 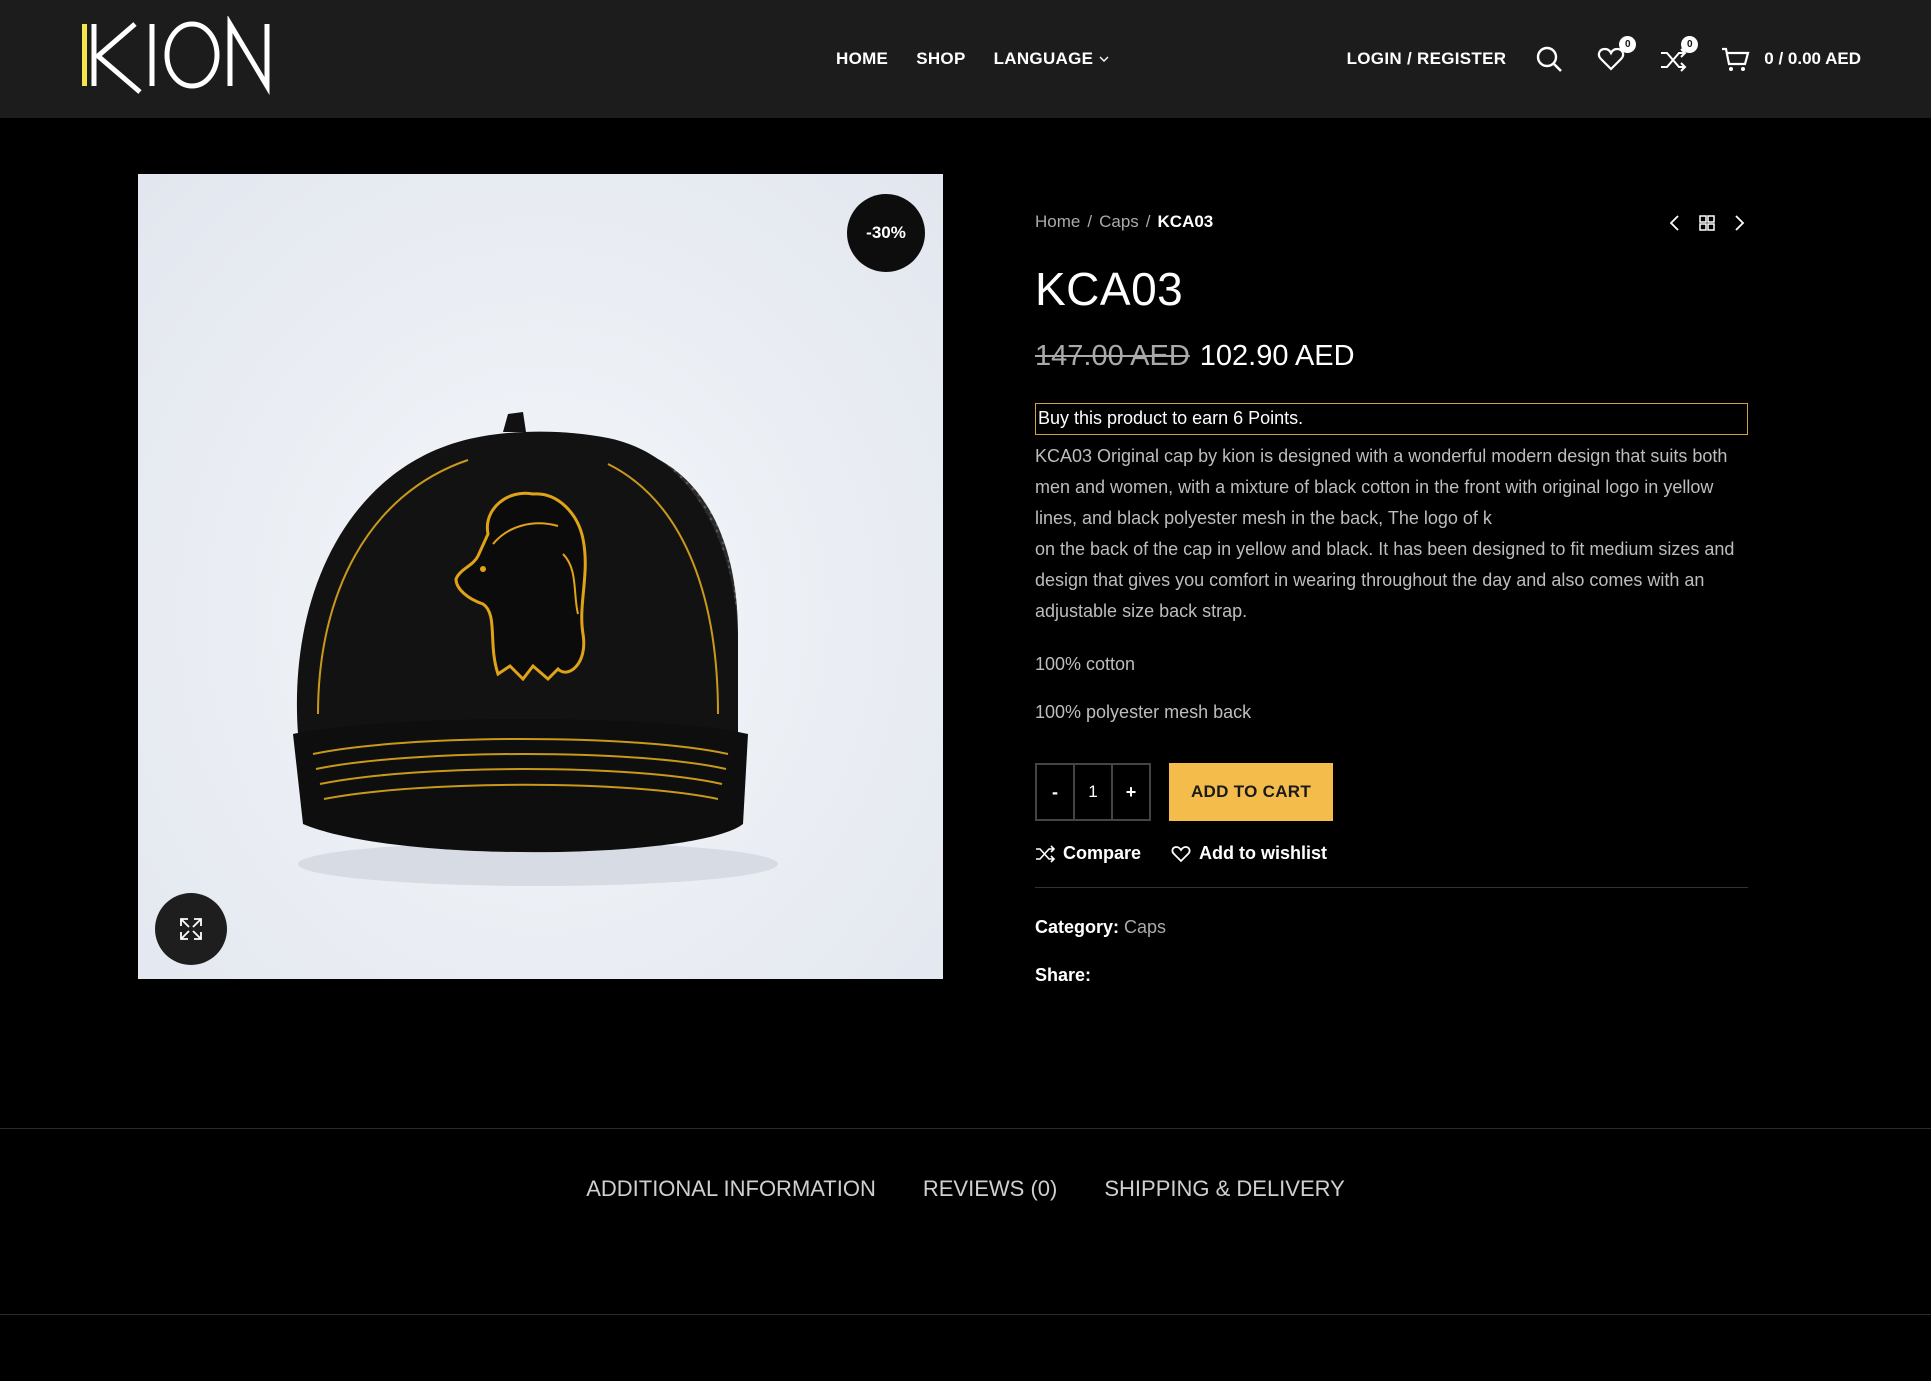 I want to click on expand-icon, so click(x=191, y=929).